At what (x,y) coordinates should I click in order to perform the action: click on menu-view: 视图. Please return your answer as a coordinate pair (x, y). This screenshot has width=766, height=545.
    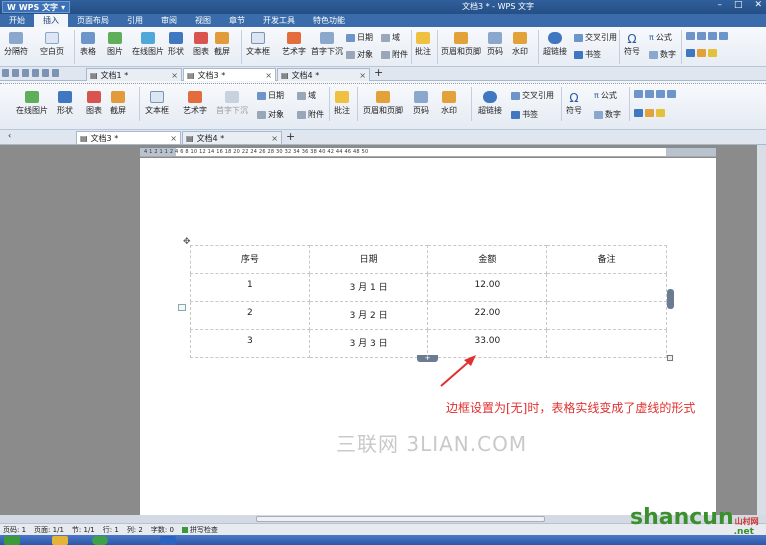
    Looking at the image, I should click on (203, 20).